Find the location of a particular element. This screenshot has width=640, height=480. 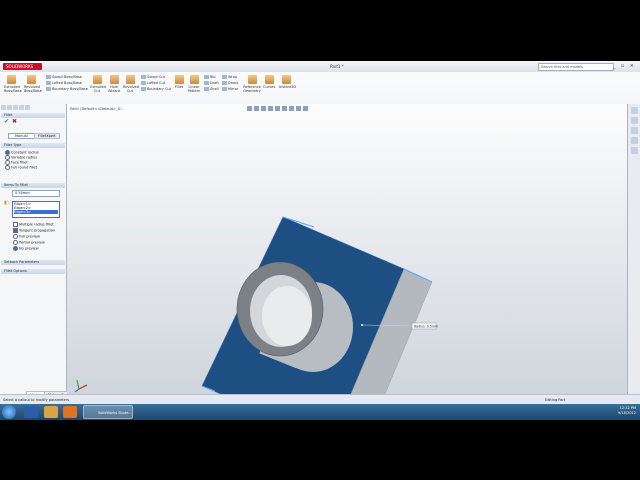

lofted-cut-icon is located at coordinates (143, 83).